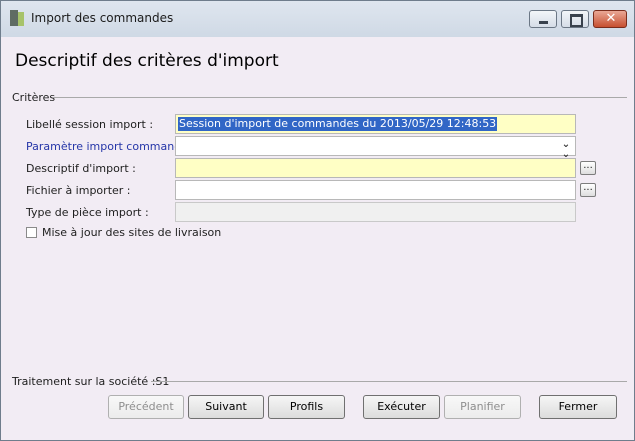 The image size is (635, 441). Describe the element at coordinates (147, 61) in the screenshot. I see `page-title: Descriptif des critères d'import` at that location.